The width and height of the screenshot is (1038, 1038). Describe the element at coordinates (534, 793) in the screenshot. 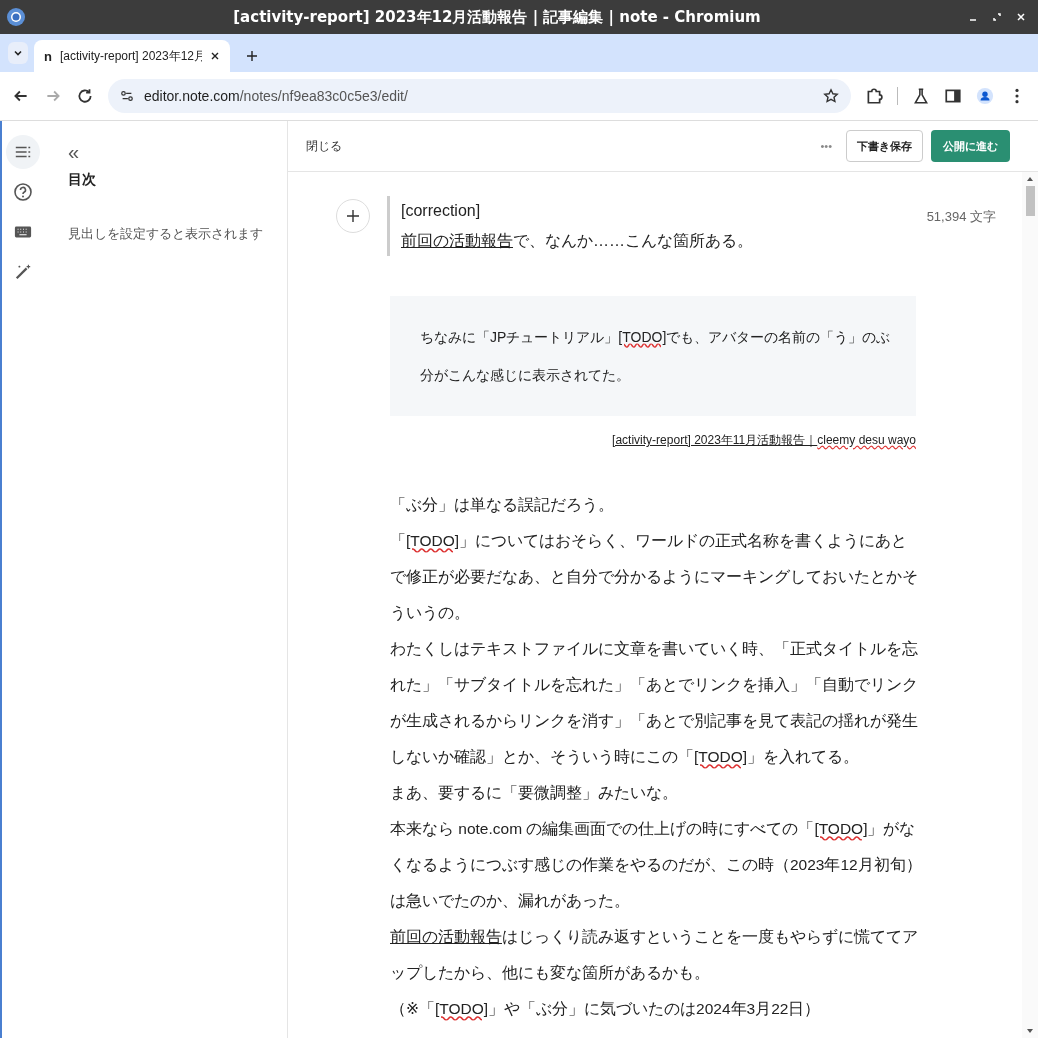

I see `paragraph: まあ、要するに「要微調整」みたいな。` at that location.